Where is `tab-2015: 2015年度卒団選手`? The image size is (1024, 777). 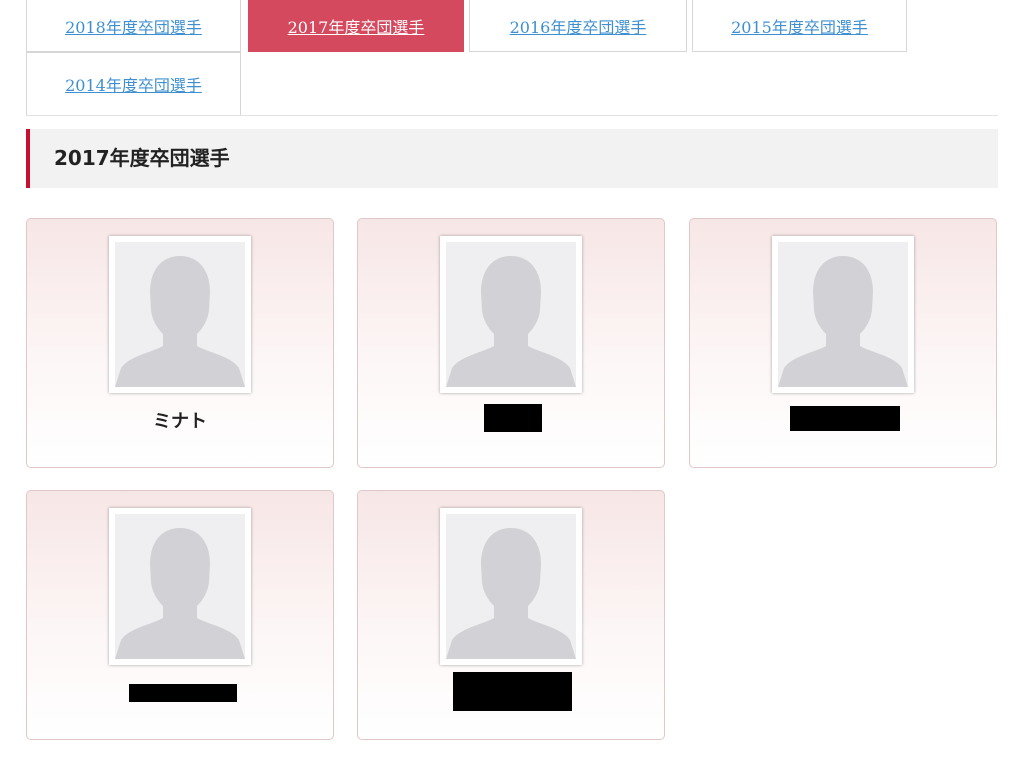 tab-2015: 2015年度卒団選手 is located at coordinates (799, 26).